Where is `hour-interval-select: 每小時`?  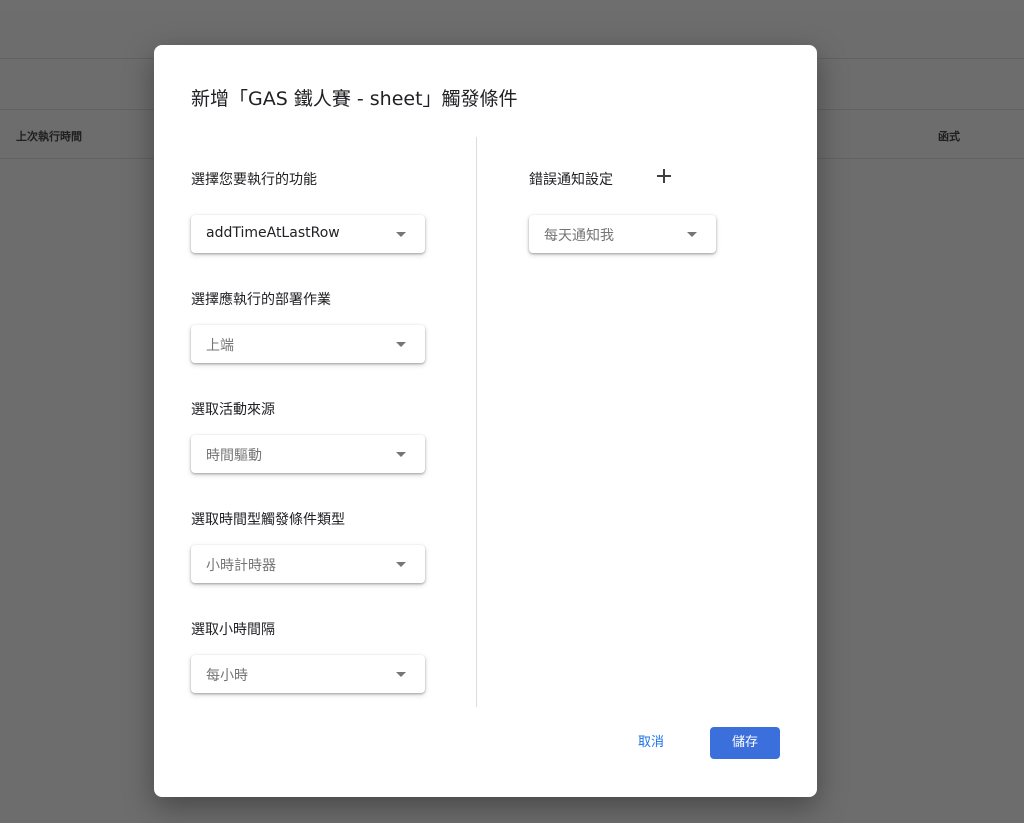
hour-interval-select: 每小時 is located at coordinates (308, 674).